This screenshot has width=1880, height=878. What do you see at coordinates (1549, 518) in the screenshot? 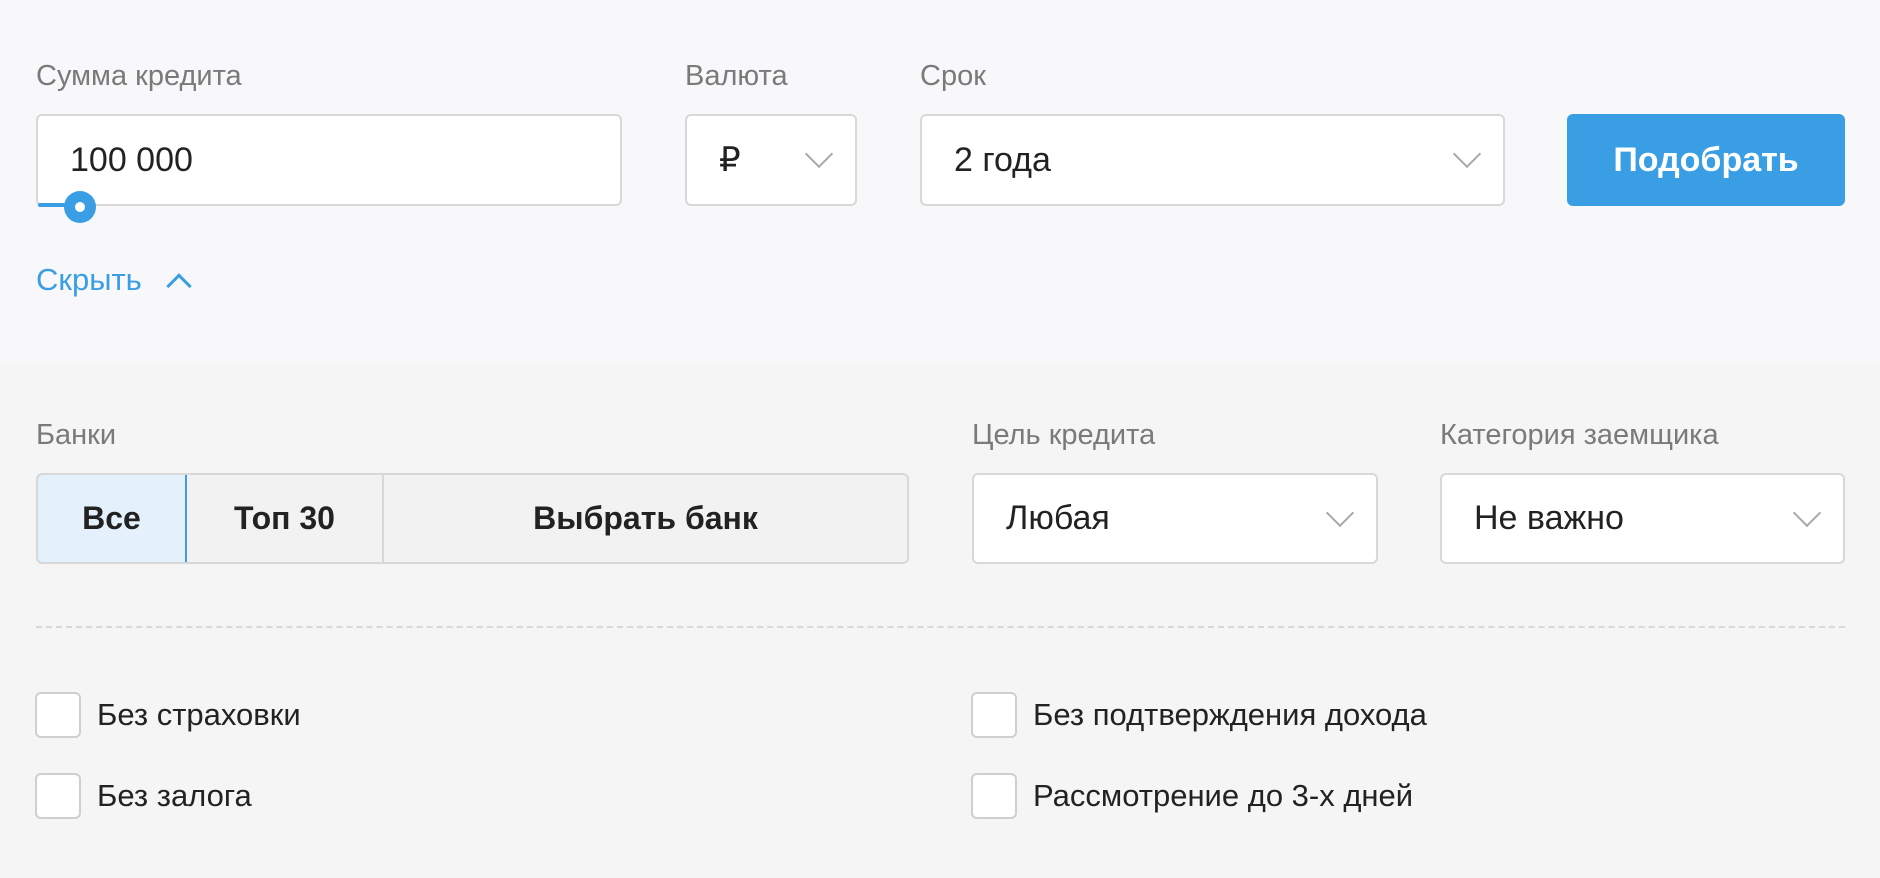
I see `borrower-category-value: Не важно` at bounding box center [1549, 518].